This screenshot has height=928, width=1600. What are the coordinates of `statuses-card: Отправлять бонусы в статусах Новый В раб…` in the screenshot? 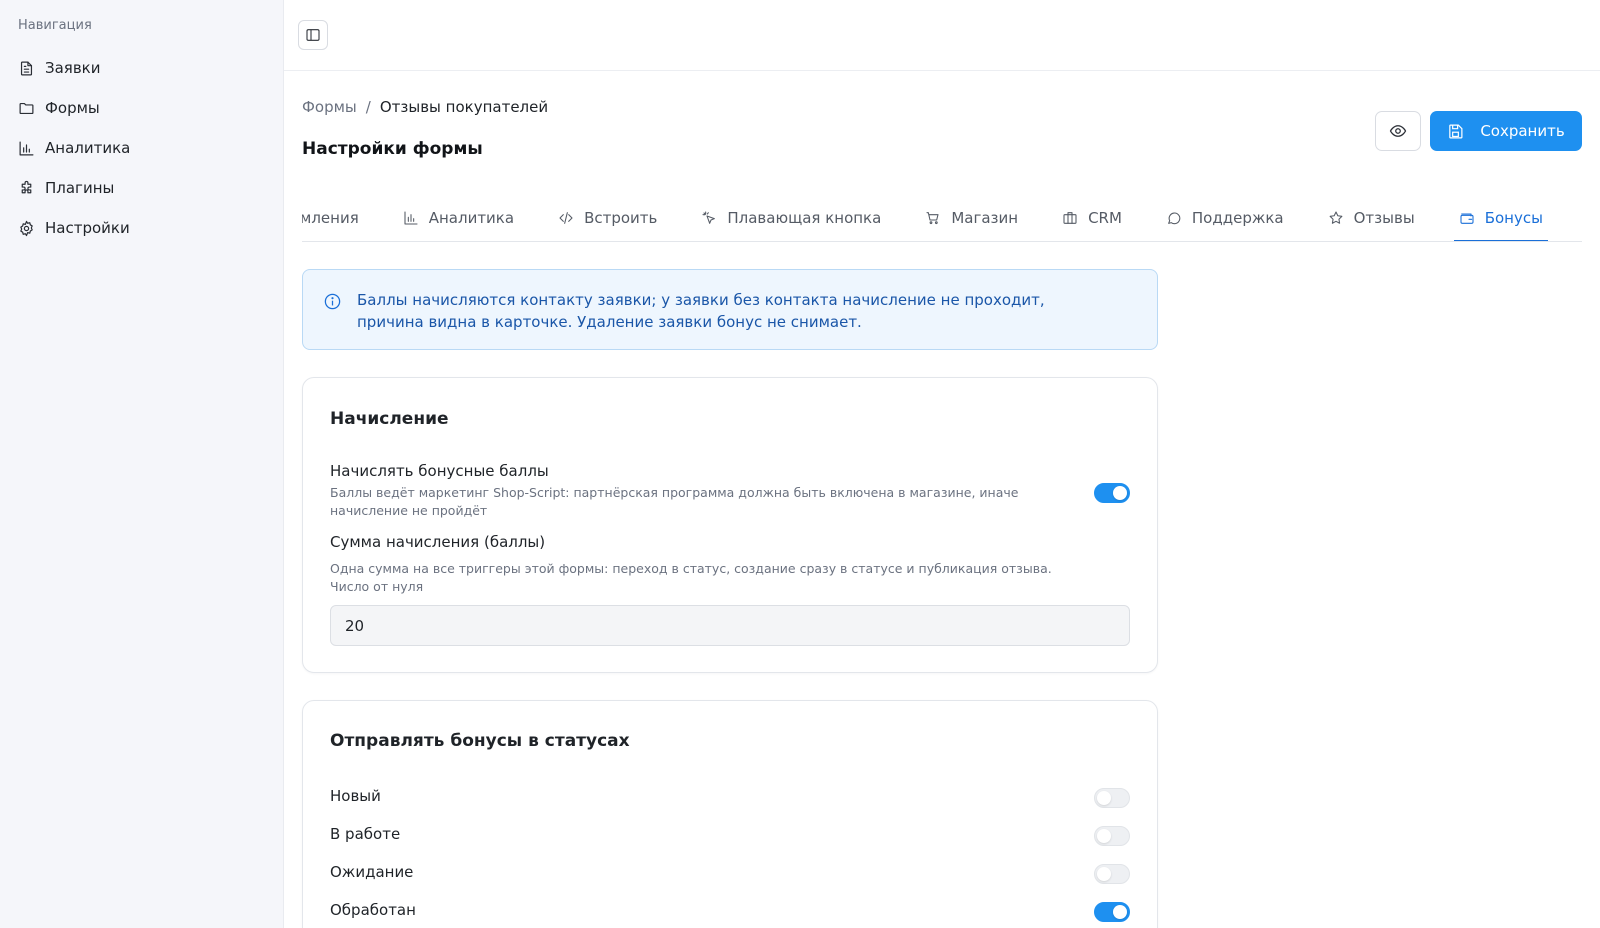 It's located at (730, 814).